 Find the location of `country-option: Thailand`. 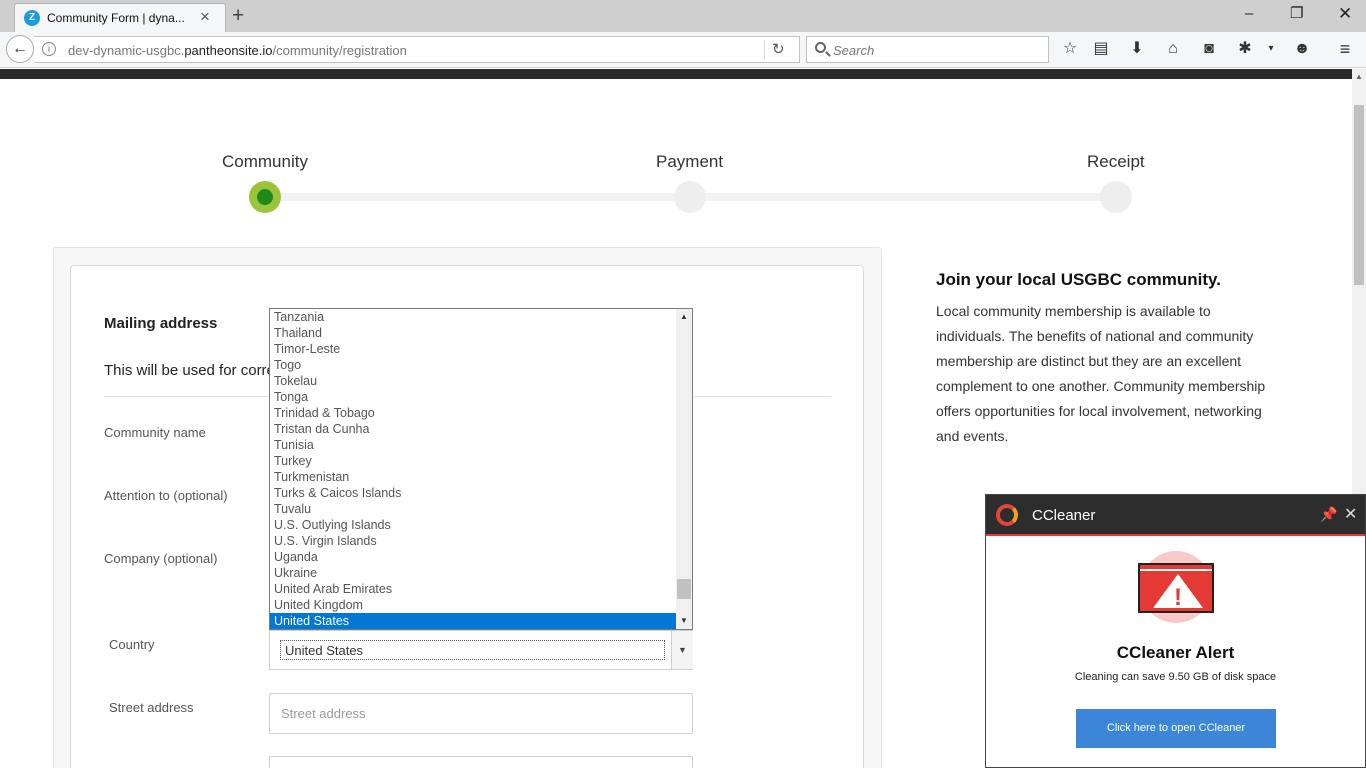

country-option: Thailand is located at coordinates (473, 333).